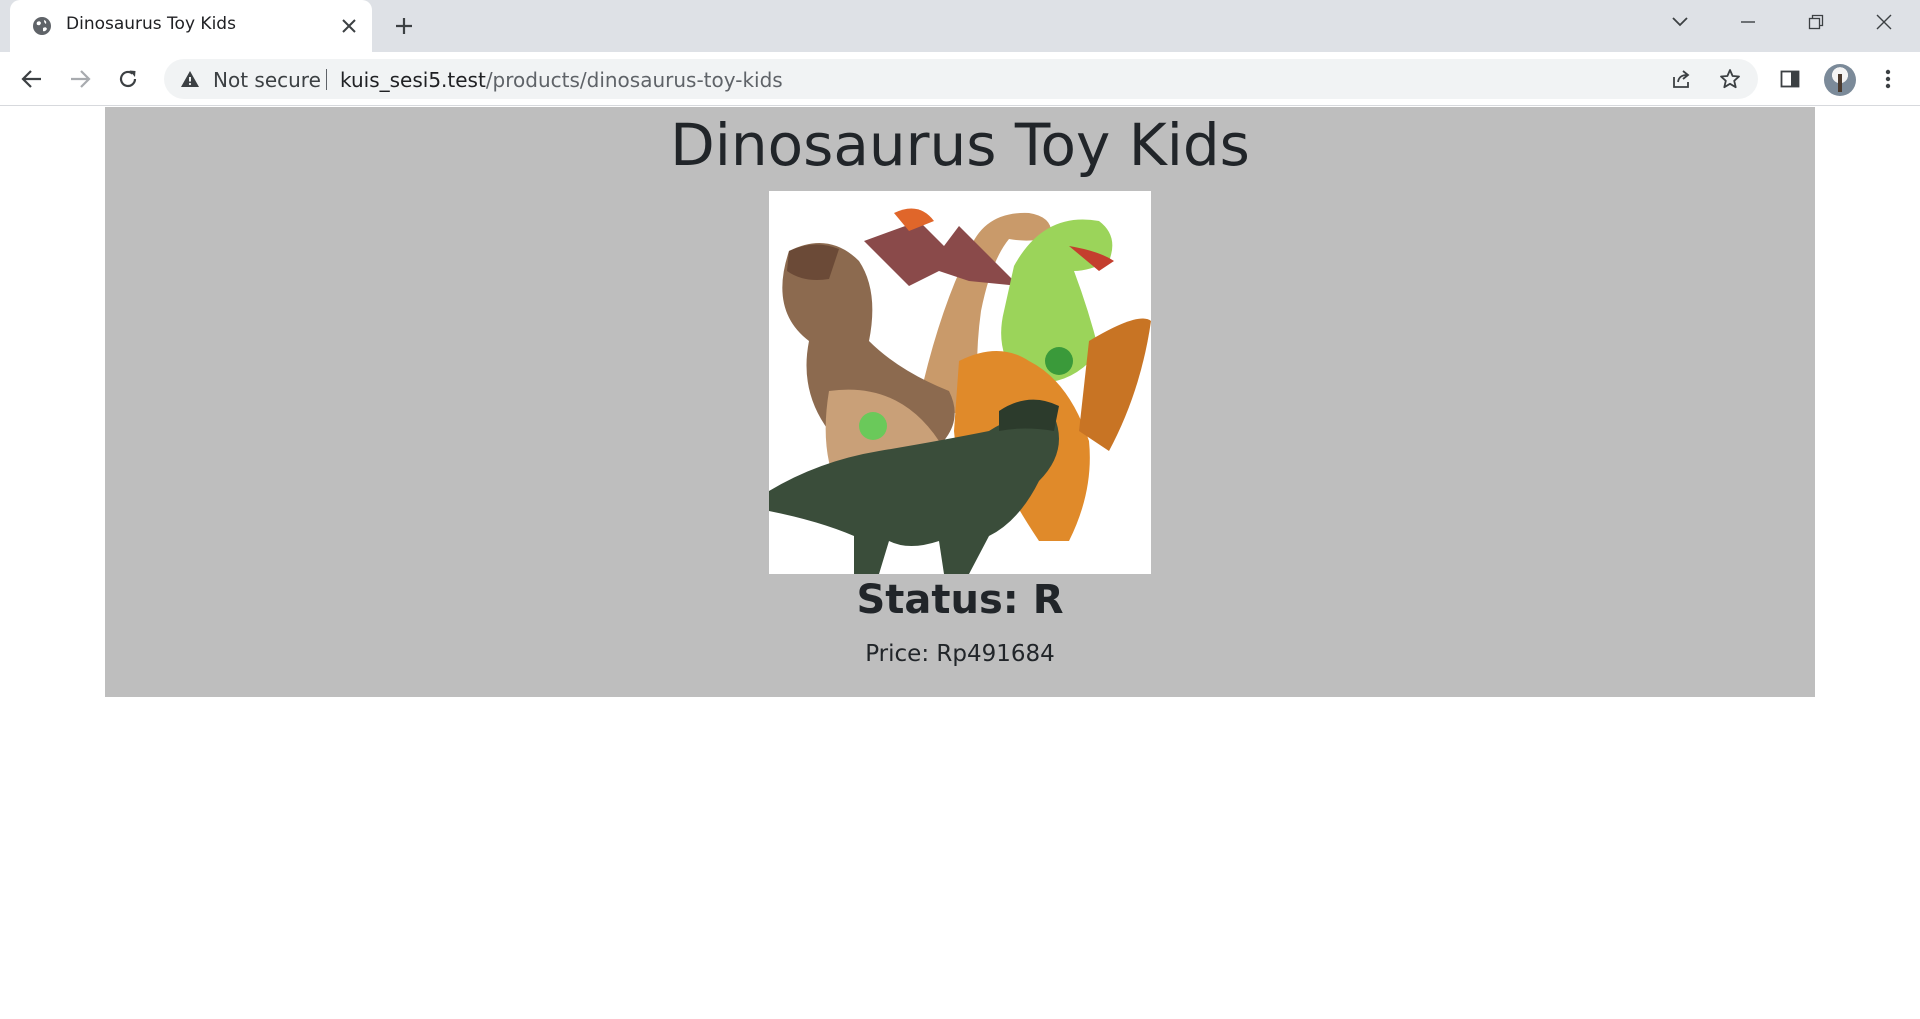 The height and width of the screenshot is (1019, 1920). Describe the element at coordinates (413, 80) in the screenshot. I see `url-host: kuis_sesi5.test` at that location.